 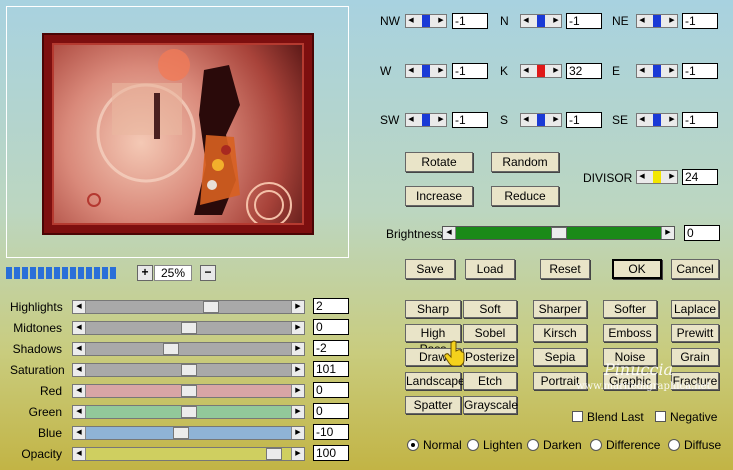 I want to click on kirsch-button: Kirsch, so click(x=560, y=333).